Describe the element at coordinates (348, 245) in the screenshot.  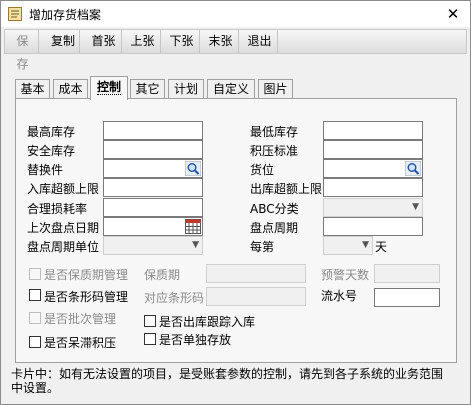
I see `every-select: ▼` at that location.